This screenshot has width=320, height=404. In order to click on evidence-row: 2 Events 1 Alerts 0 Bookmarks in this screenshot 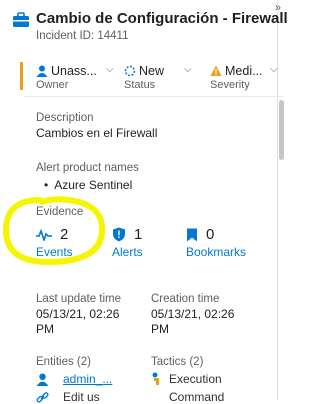, I will do `click(156, 246)`.